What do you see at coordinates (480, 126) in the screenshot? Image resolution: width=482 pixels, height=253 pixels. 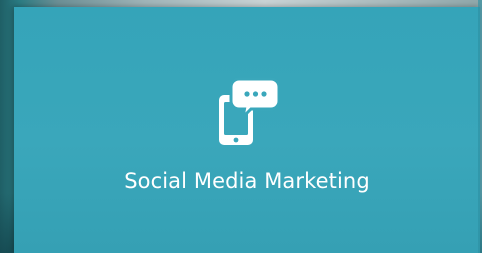 I see `card-edge` at bounding box center [480, 126].